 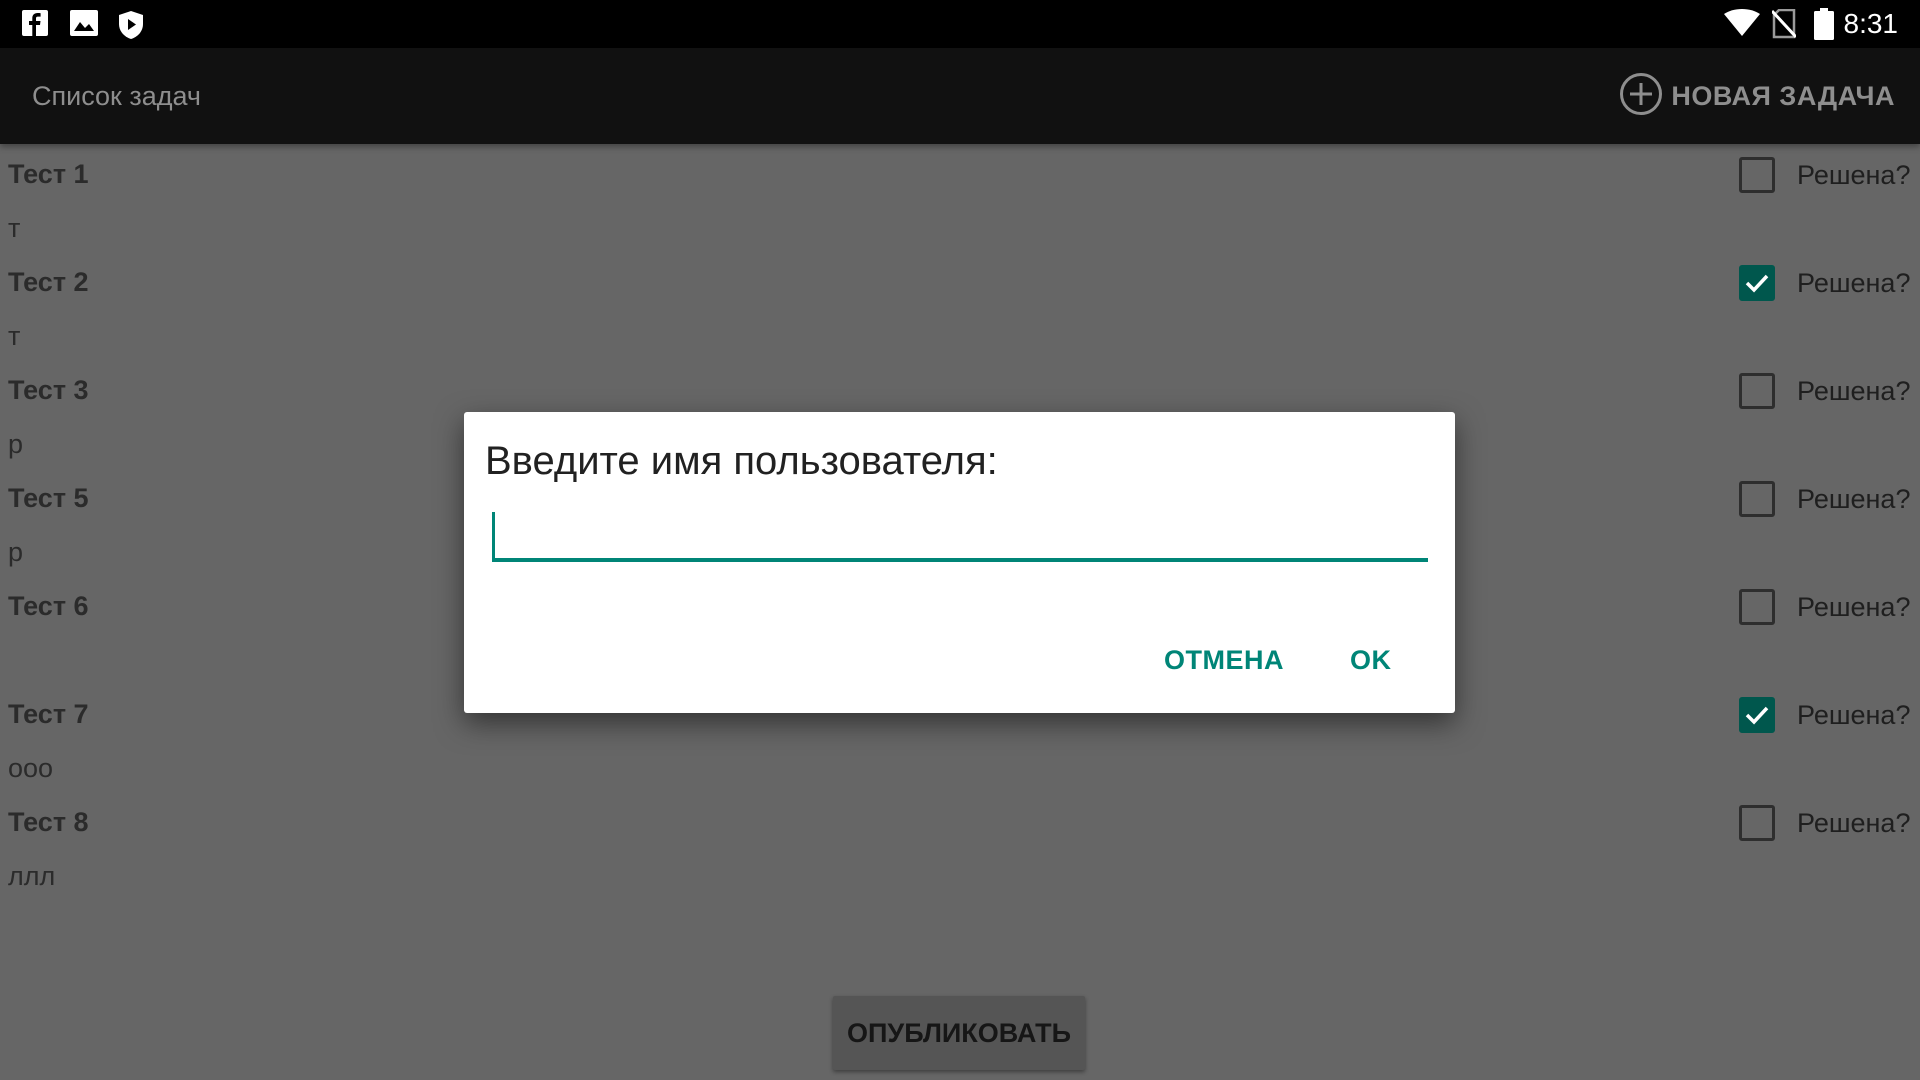 I want to click on task-title: Тест 3, so click(x=48, y=390).